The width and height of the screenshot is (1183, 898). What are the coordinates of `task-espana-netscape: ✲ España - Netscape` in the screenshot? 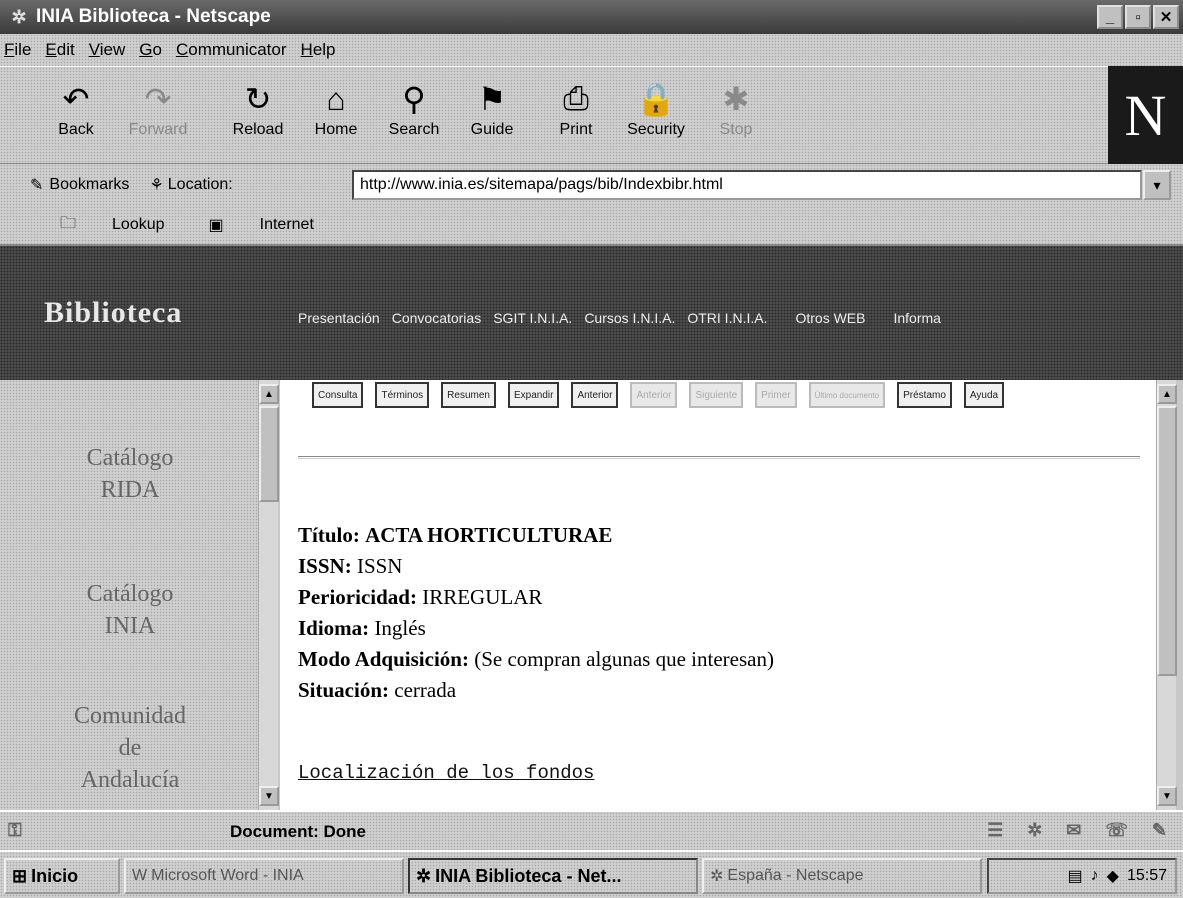 It's located at (842, 876).